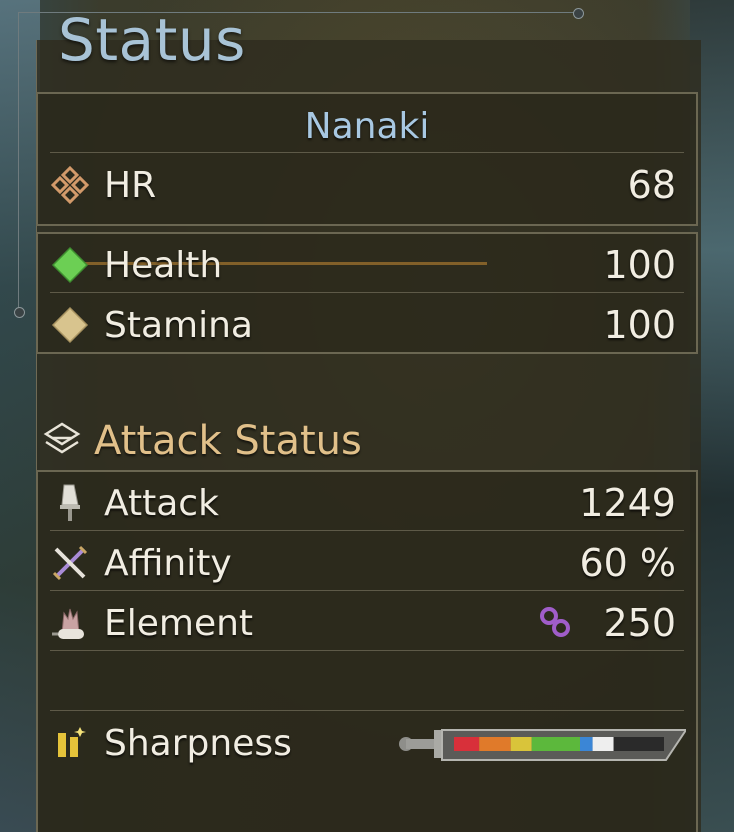 This screenshot has width=734, height=832. I want to click on attack-value: 1249, so click(627, 503).